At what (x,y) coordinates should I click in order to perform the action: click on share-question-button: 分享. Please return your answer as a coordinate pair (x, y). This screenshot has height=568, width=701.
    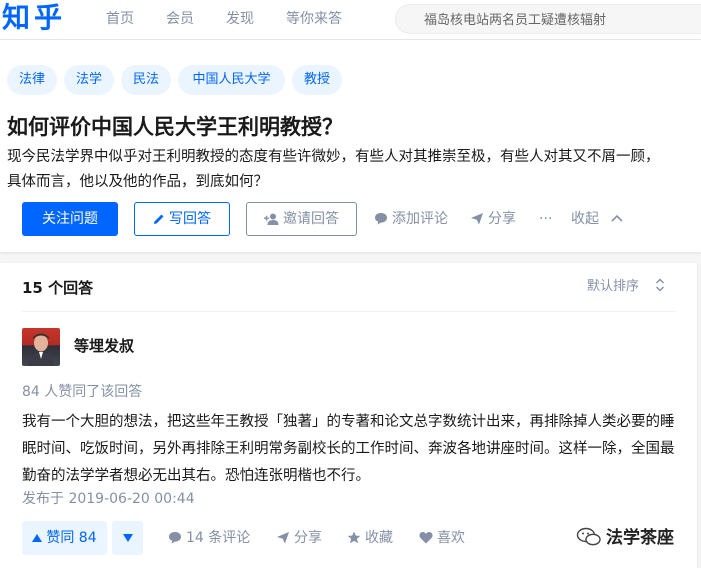
    Looking at the image, I should click on (493, 219).